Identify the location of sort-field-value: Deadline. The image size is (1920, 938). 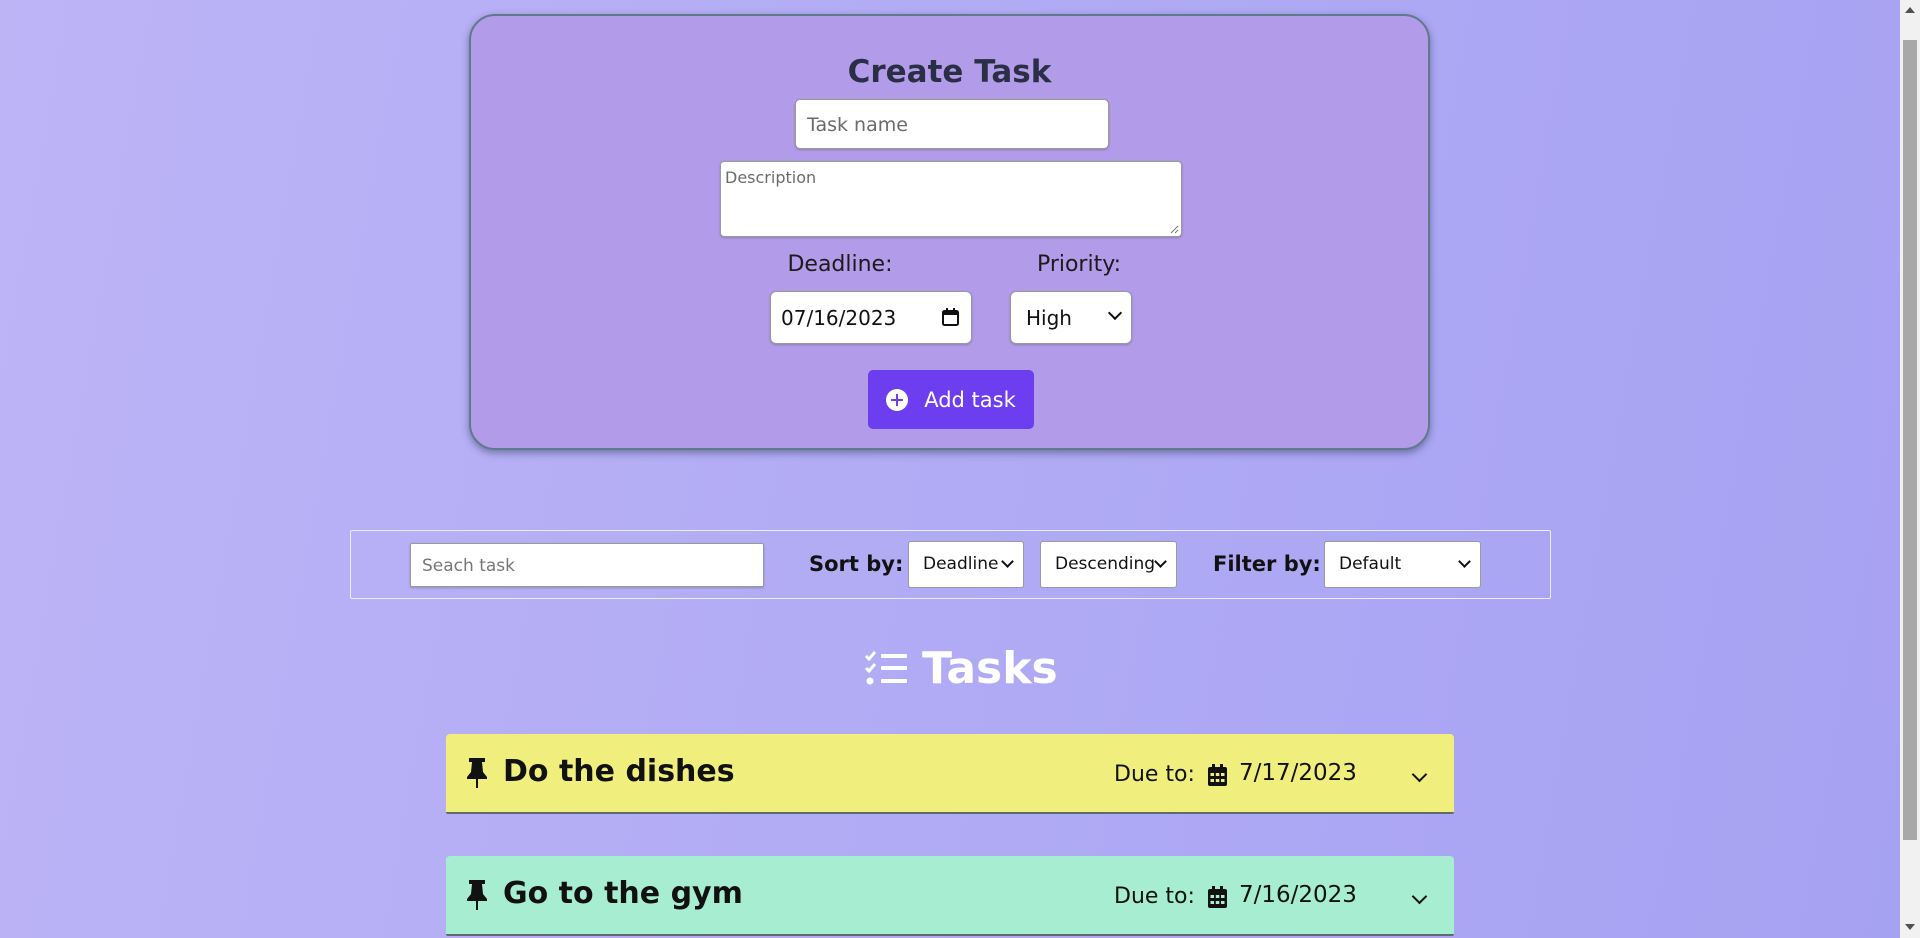
(961, 564).